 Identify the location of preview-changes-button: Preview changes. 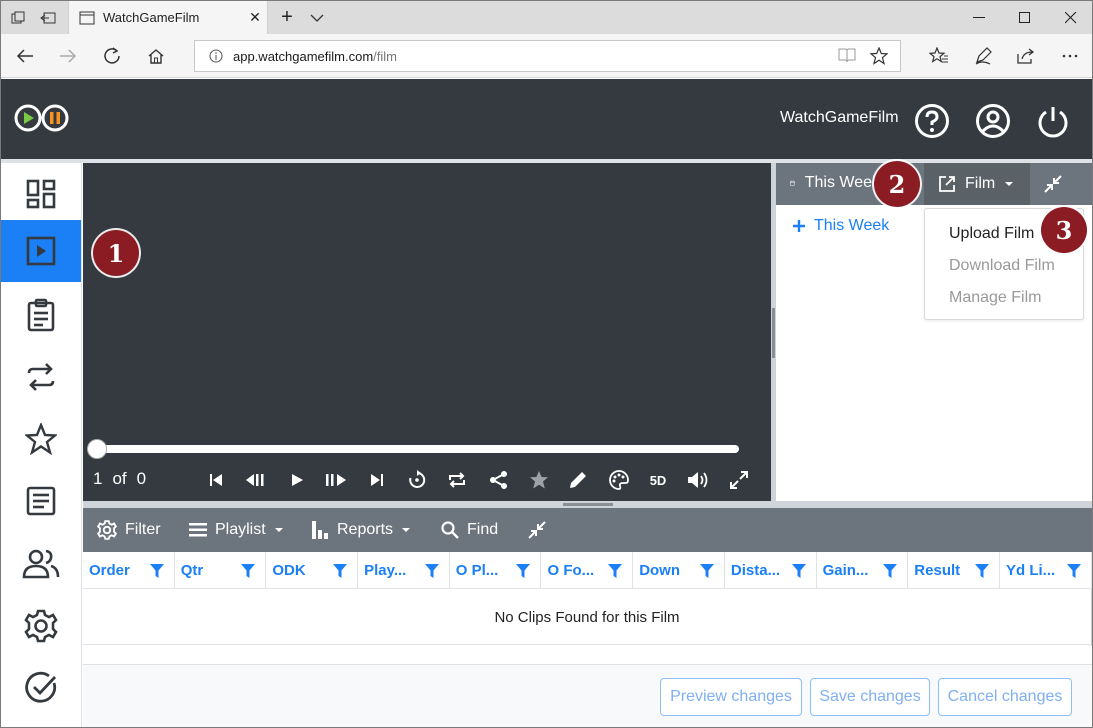
(731, 697).